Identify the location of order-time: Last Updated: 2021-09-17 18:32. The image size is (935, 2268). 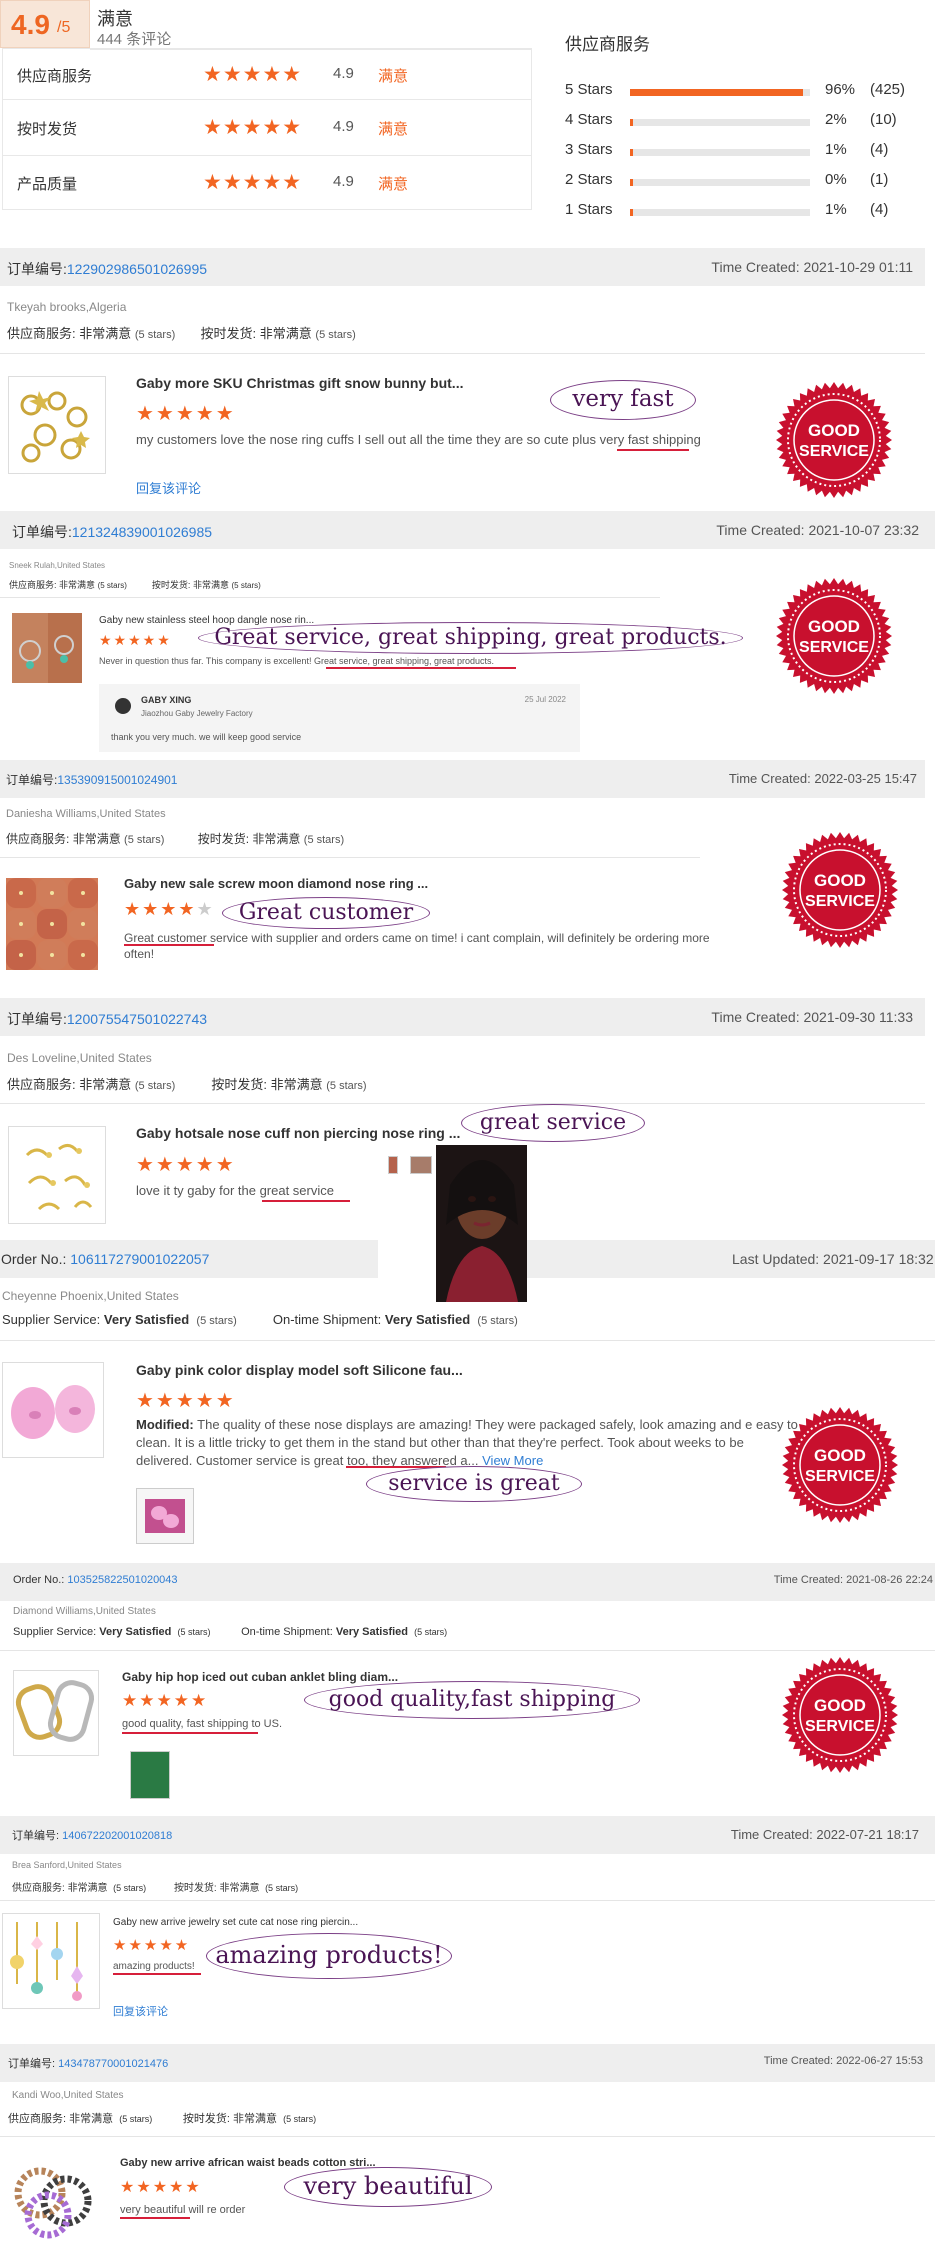
(833, 1259).